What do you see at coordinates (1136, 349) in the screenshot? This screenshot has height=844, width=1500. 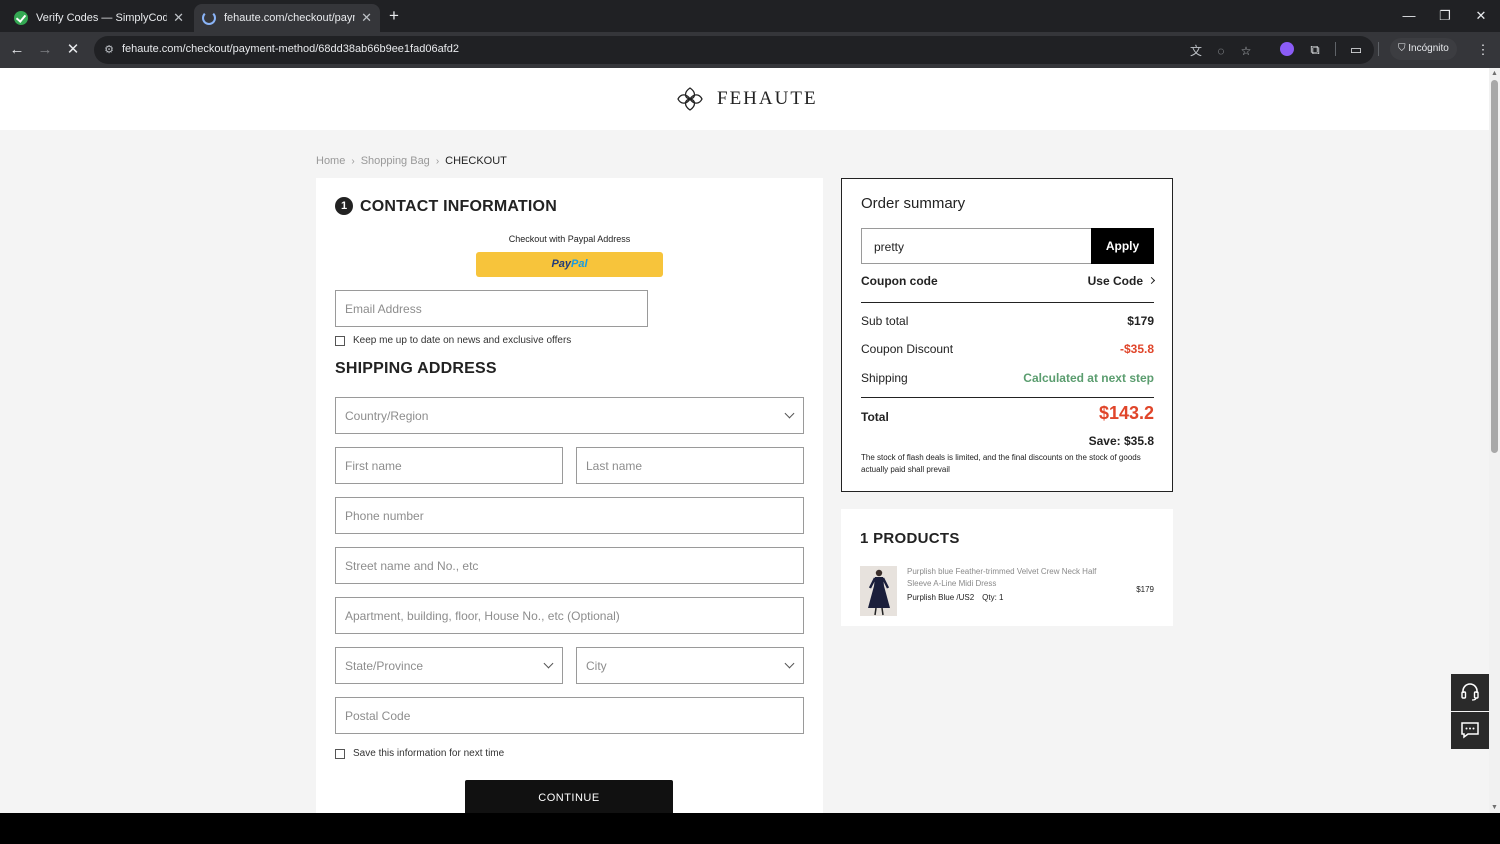 I see `coupon-discount-value: -$35.8` at bounding box center [1136, 349].